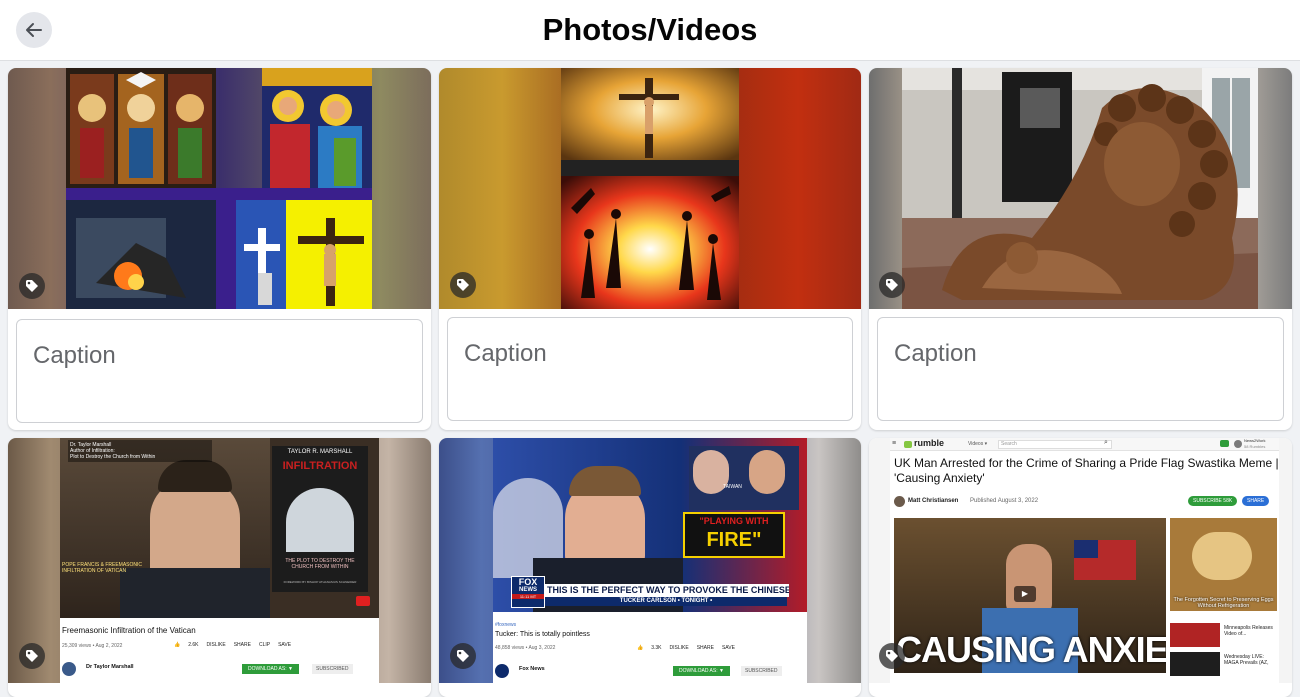 This screenshot has width=1300, height=697. What do you see at coordinates (363, 601) in the screenshot?
I see `youtube-subscribe-icon` at bounding box center [363, 601].